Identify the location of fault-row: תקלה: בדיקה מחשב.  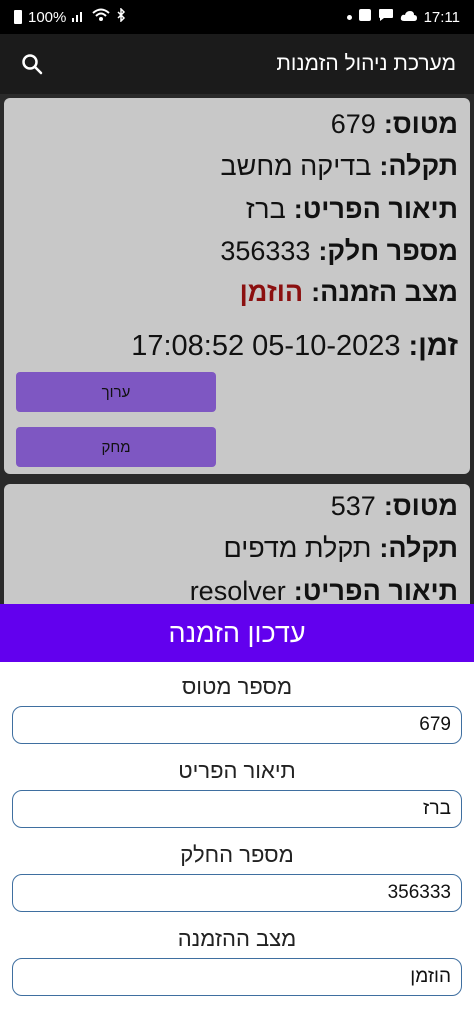
(340, 166).